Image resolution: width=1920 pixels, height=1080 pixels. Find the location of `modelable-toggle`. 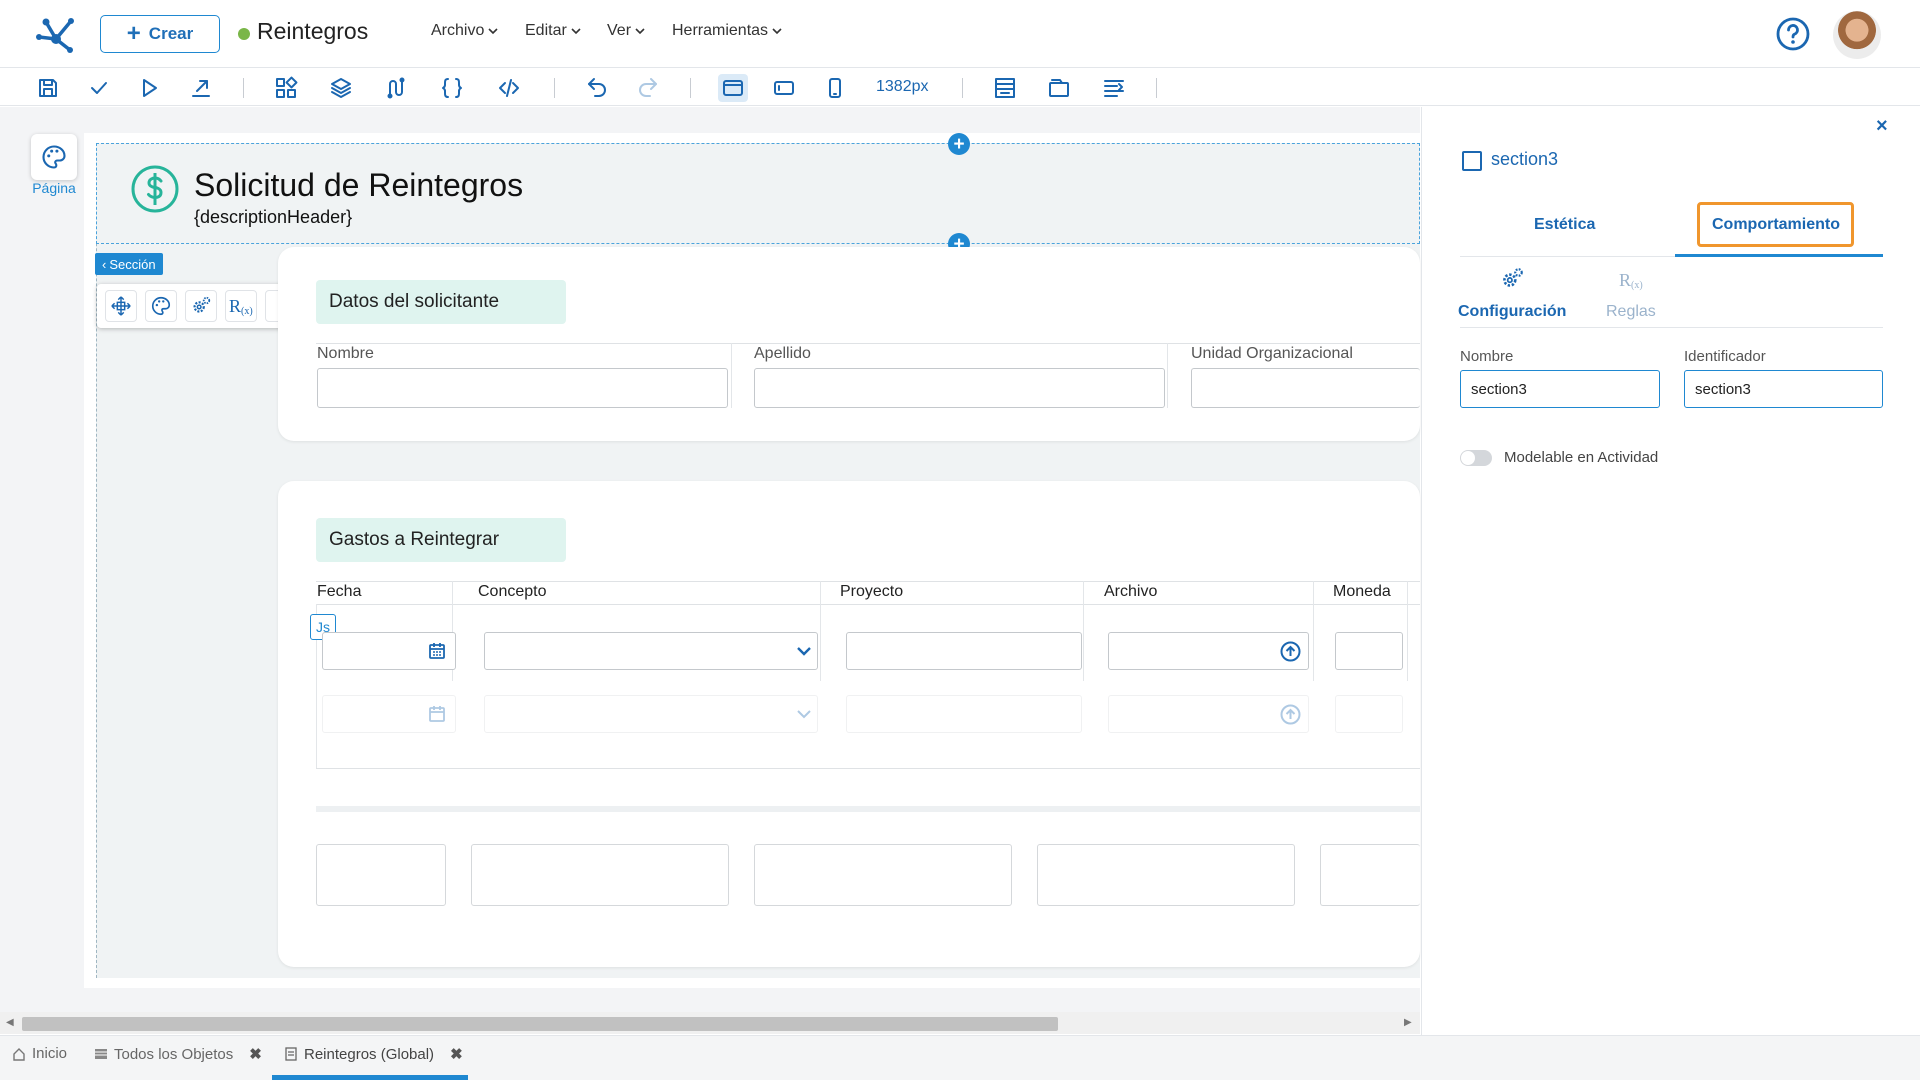

modelable-toggle is located at coordinates (1476, 458).